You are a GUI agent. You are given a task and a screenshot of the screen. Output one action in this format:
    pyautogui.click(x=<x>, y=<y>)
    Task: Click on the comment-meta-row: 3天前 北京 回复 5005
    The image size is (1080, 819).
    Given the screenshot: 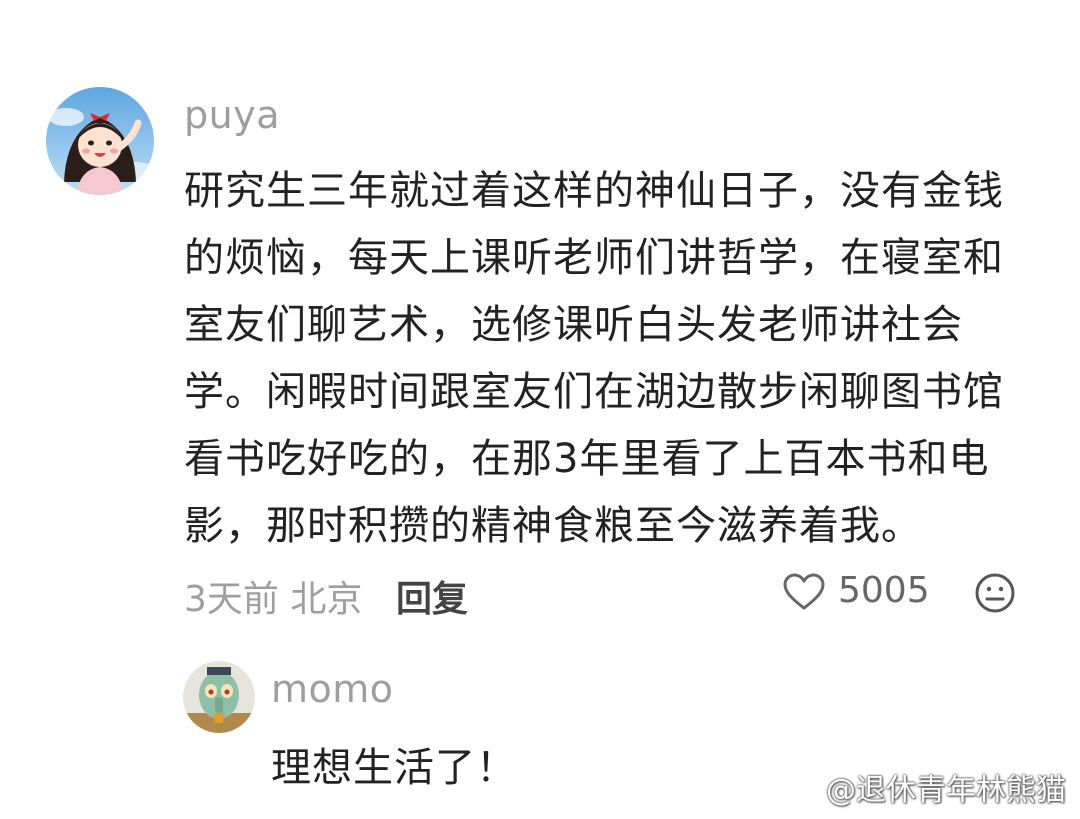 What is the action you would take?
    pyautogui.click(x=609, y=594)
    